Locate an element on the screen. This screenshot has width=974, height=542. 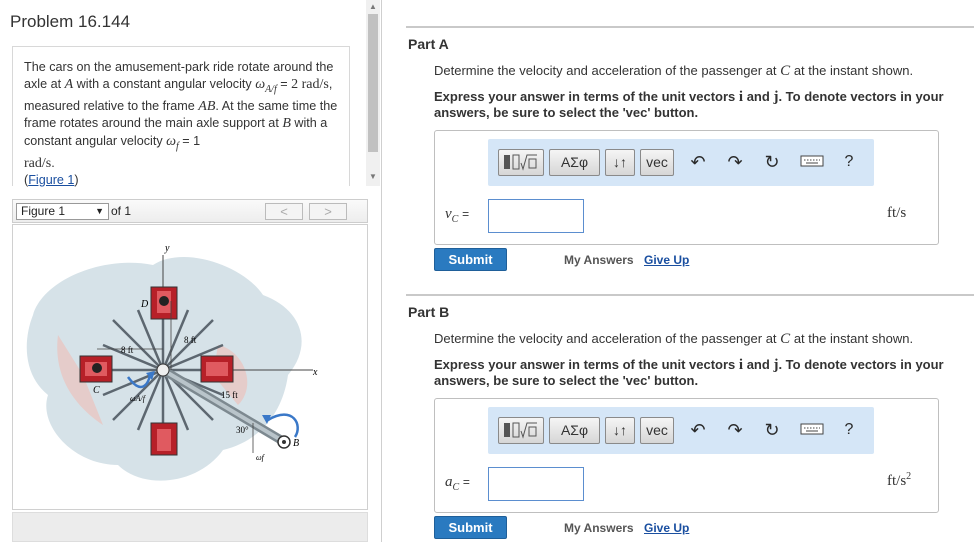
problem-title: Problem 16.144 is located at coordinates (70, 21).